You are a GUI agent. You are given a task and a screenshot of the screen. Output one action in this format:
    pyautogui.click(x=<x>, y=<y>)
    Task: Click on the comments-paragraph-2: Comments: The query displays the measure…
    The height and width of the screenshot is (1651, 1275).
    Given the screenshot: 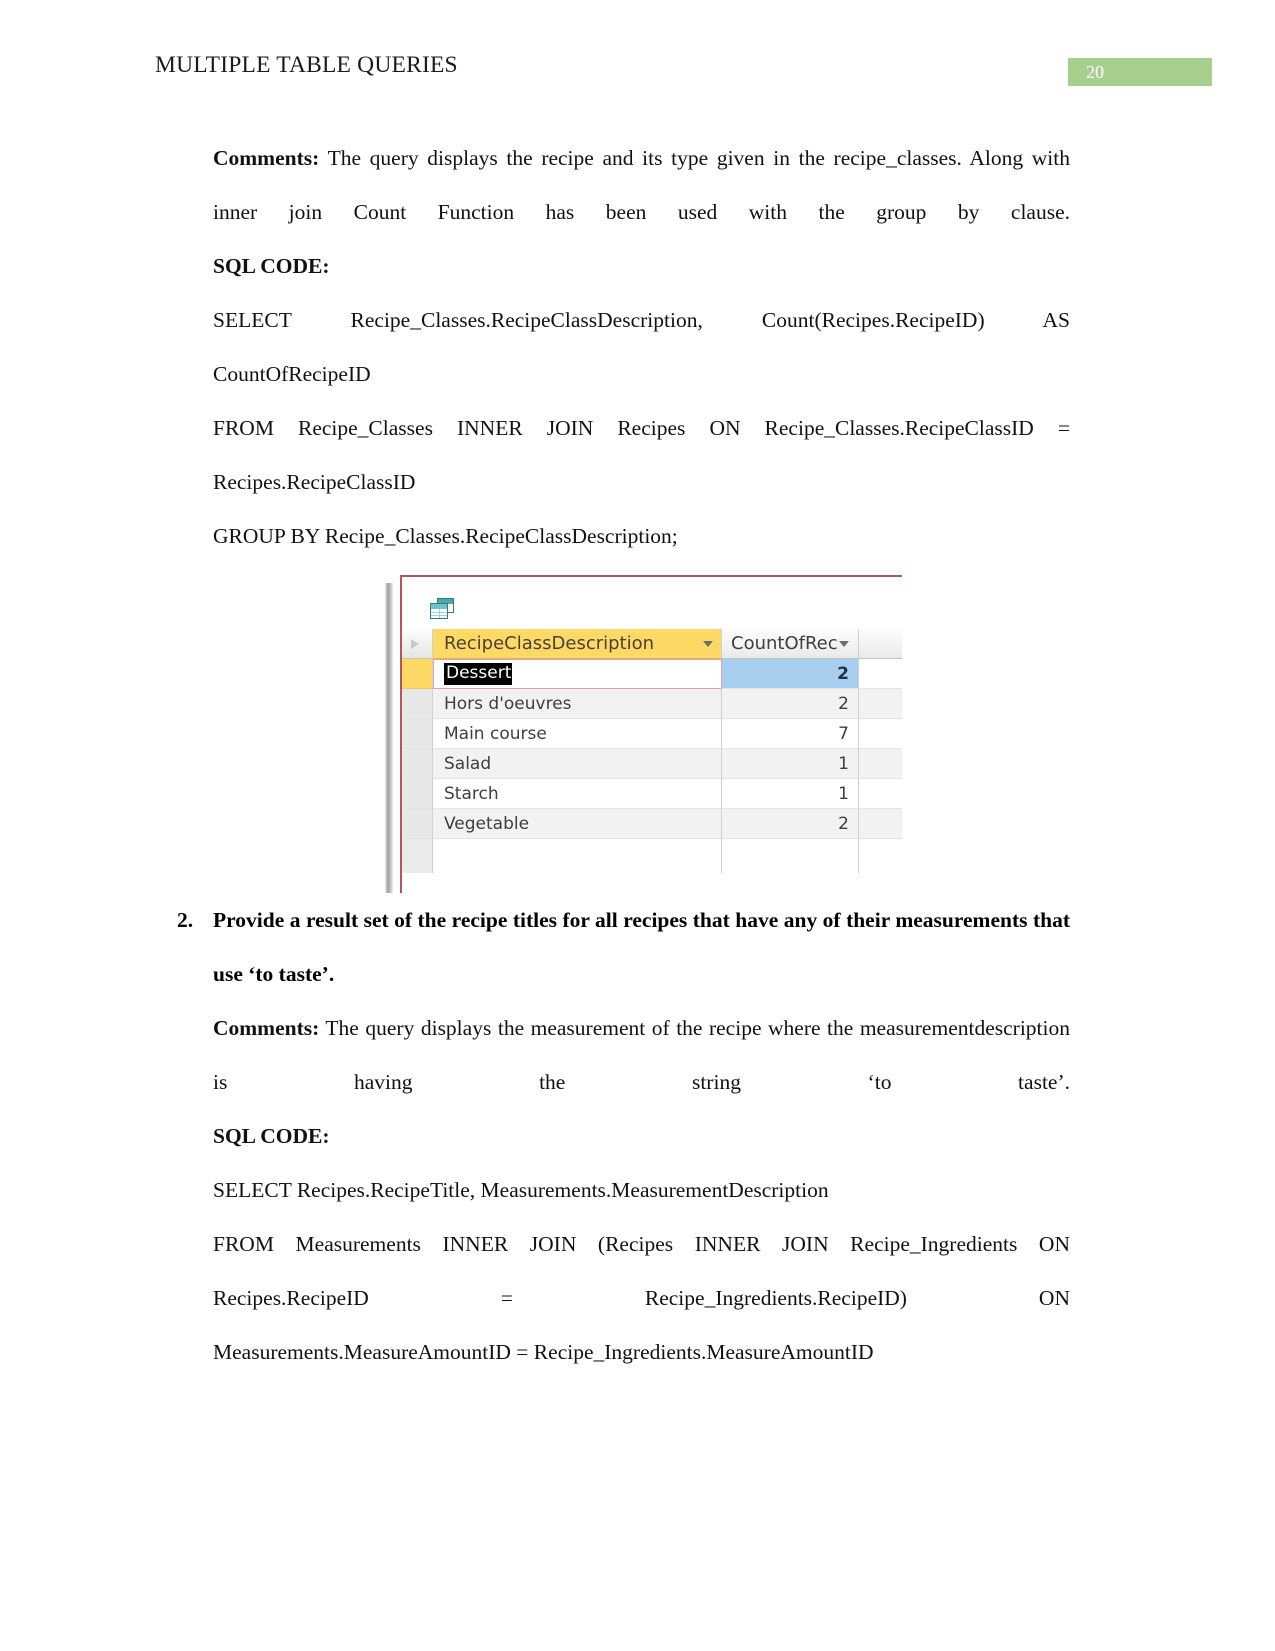 What is the action you would take?
    pyautogui.click(x=641, y=1055)
    